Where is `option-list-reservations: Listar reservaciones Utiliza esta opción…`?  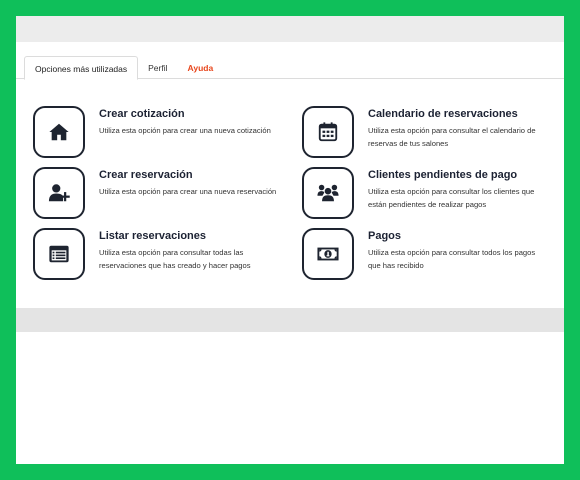
option-list-reservations: Listar reservaciones Utiliza esta opción… is located at coordinates (163, 256).